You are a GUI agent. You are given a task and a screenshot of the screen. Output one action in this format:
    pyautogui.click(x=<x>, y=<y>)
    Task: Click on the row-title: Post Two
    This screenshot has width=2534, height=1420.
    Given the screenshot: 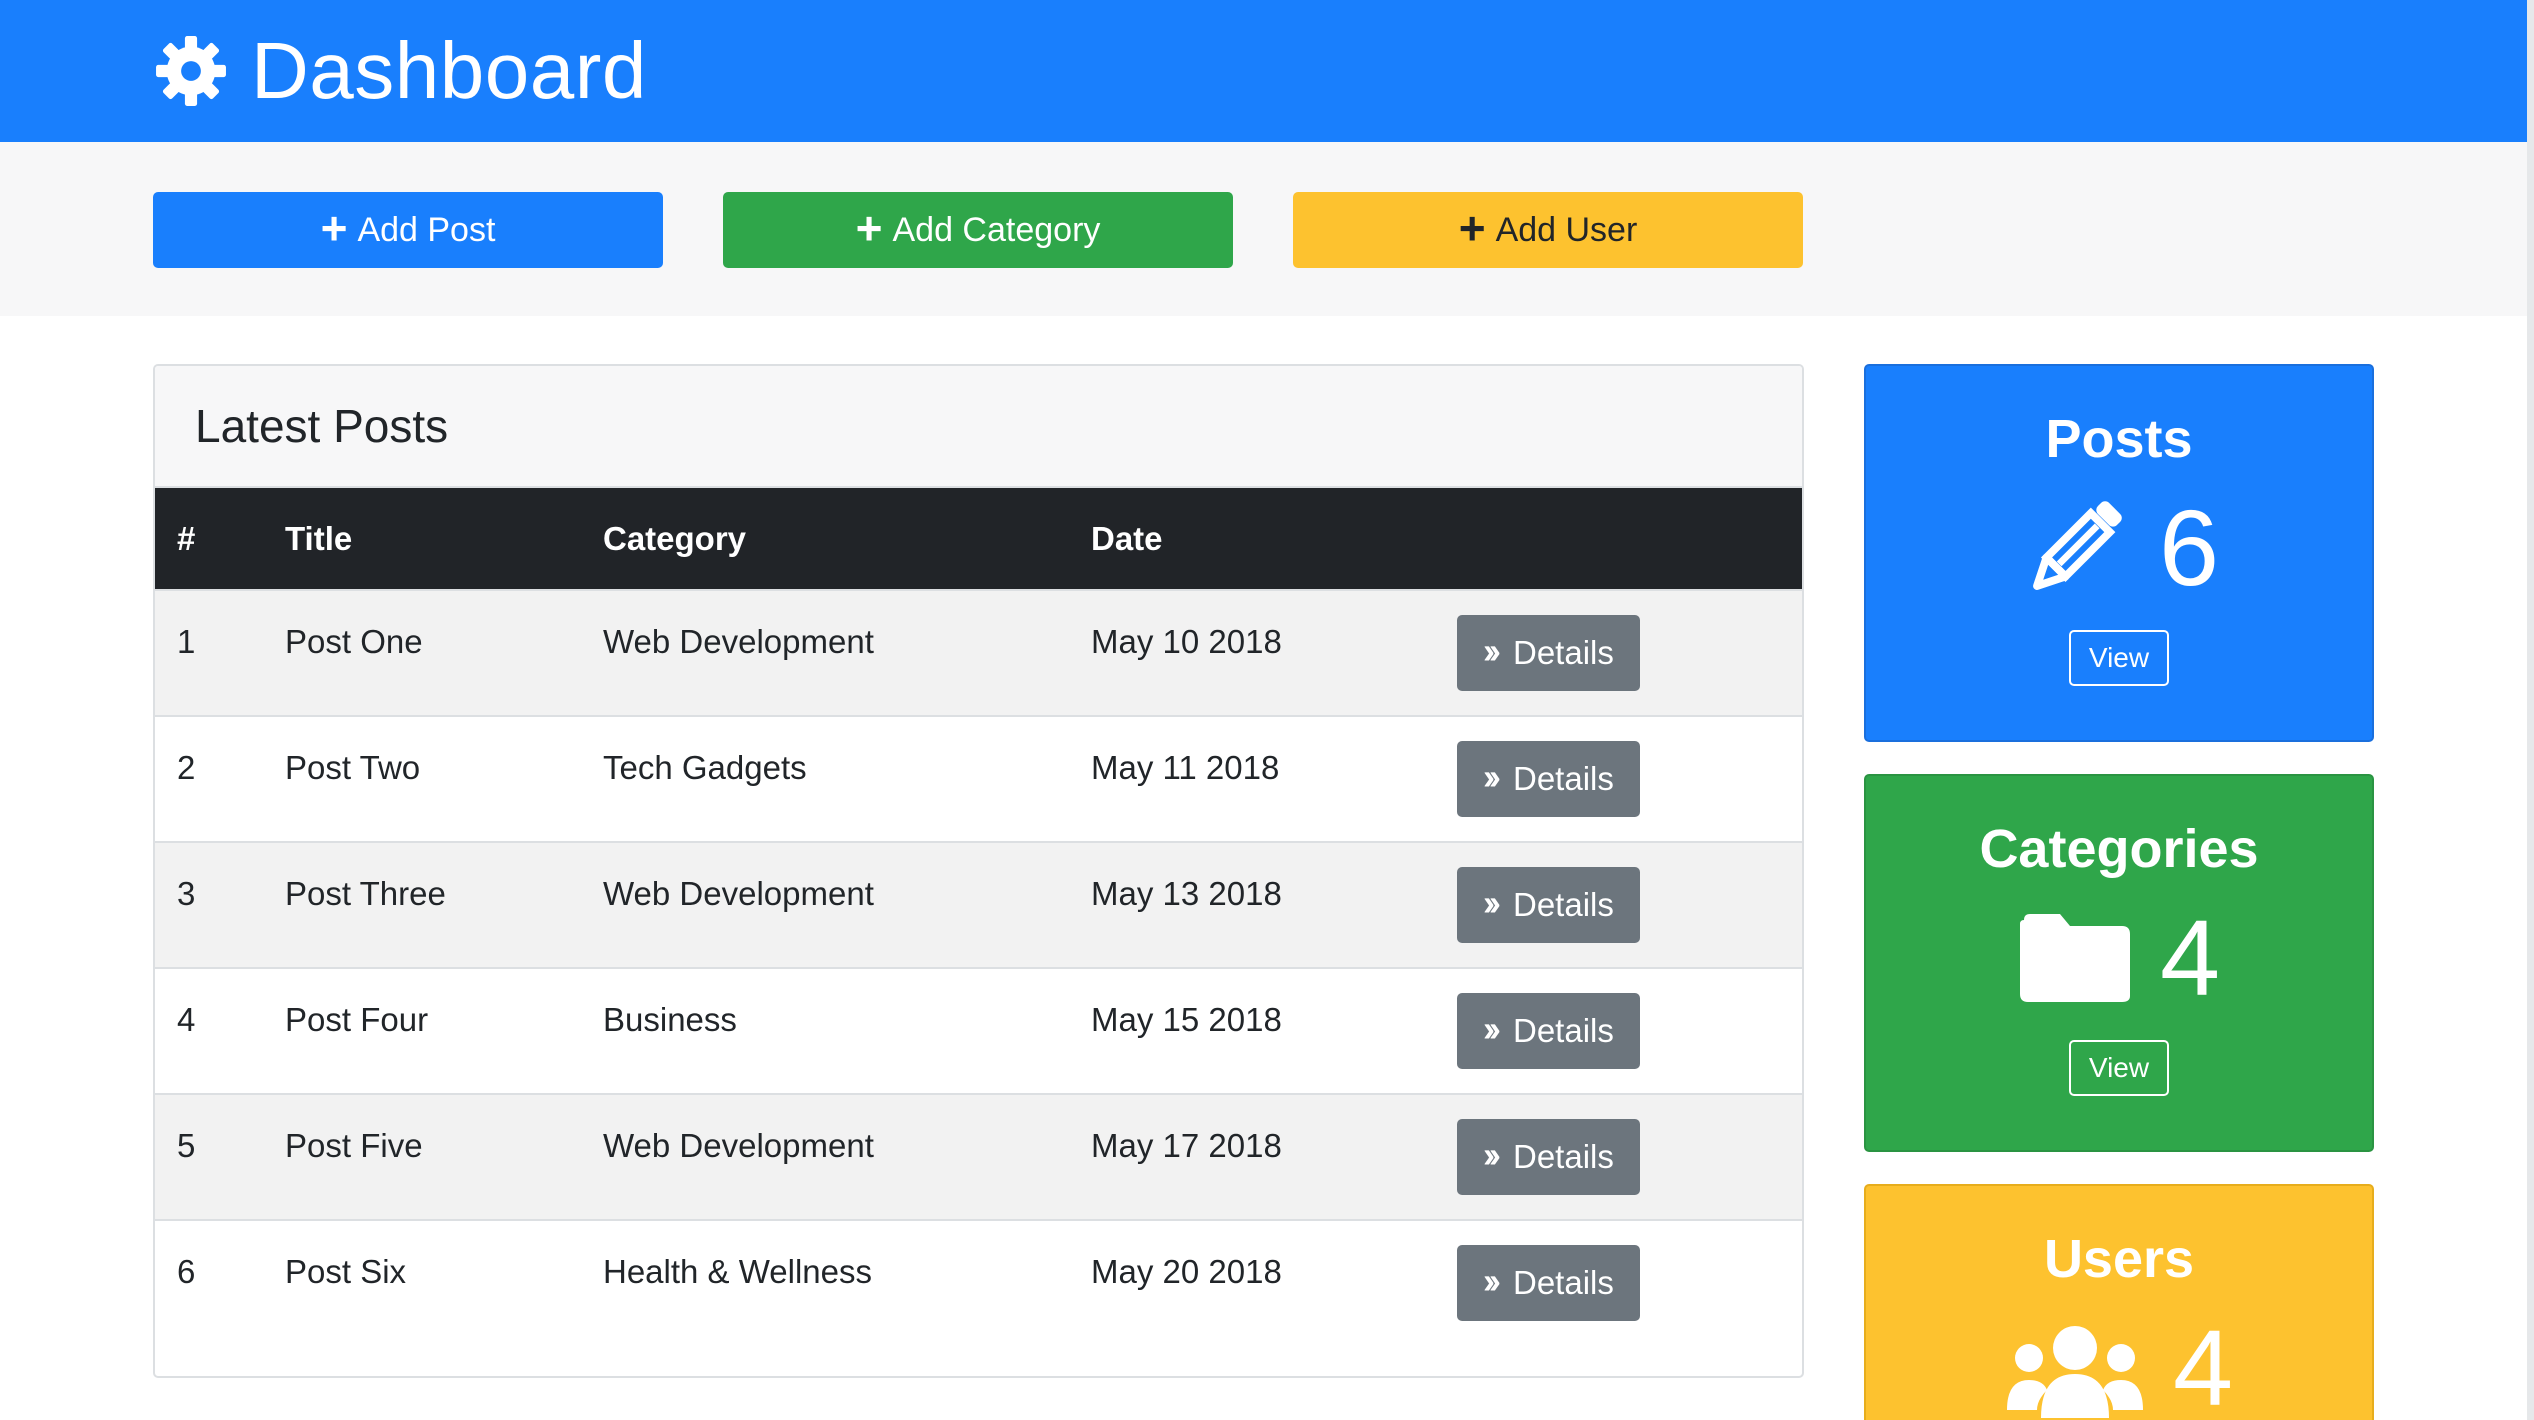 What is the action you would take?
    pyautogui.click(x=353, y=767)
    